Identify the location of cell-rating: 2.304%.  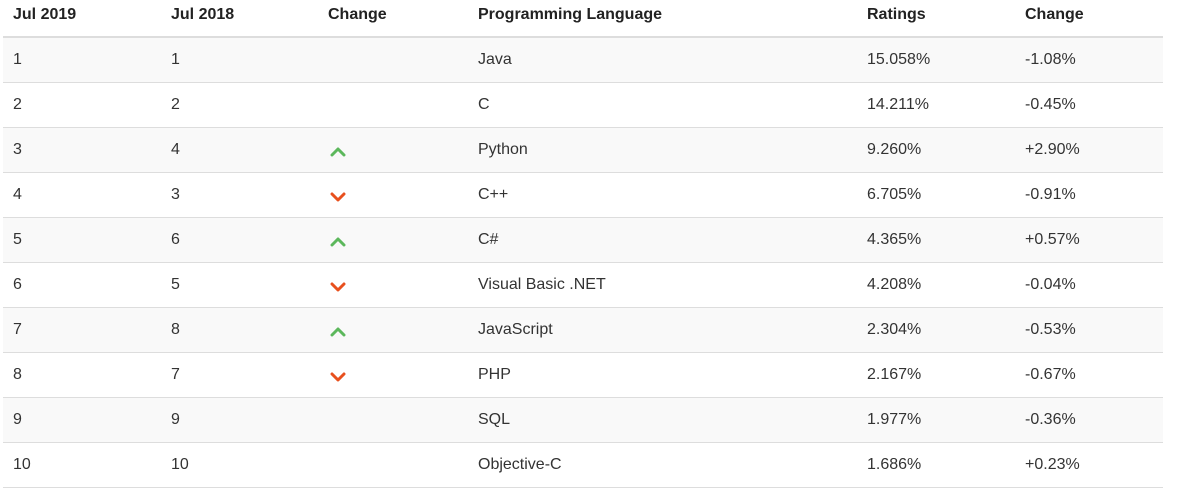
(936, 330).